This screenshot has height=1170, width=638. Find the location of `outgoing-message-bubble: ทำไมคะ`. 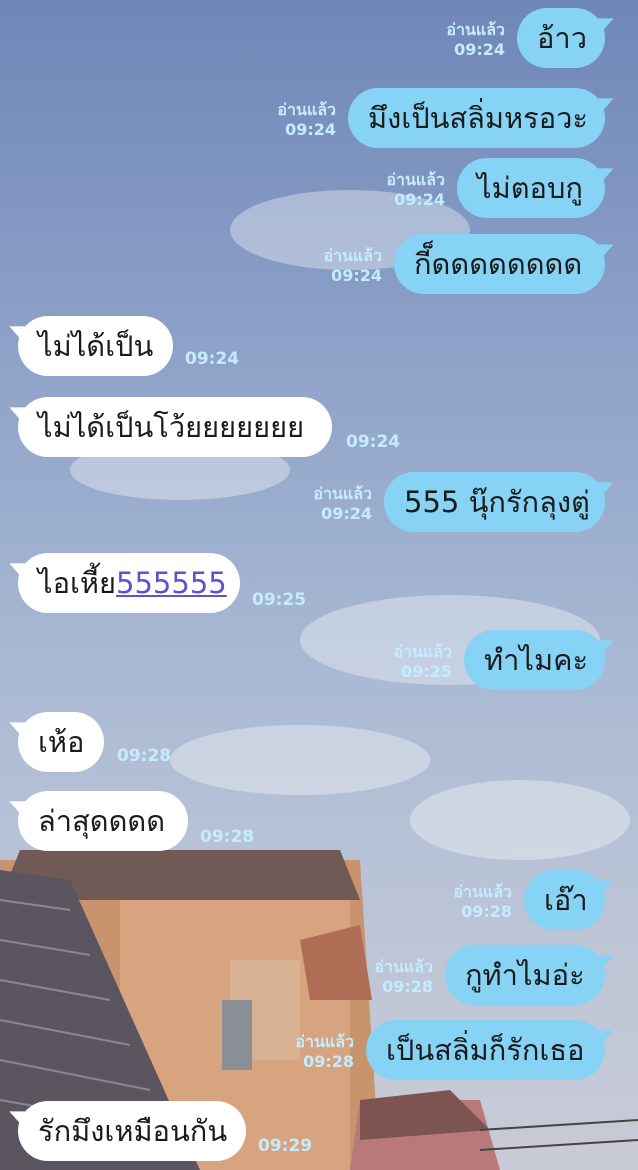

outgoing-message-bubble: ทำไมคะ is located at coordinates (534, 660).